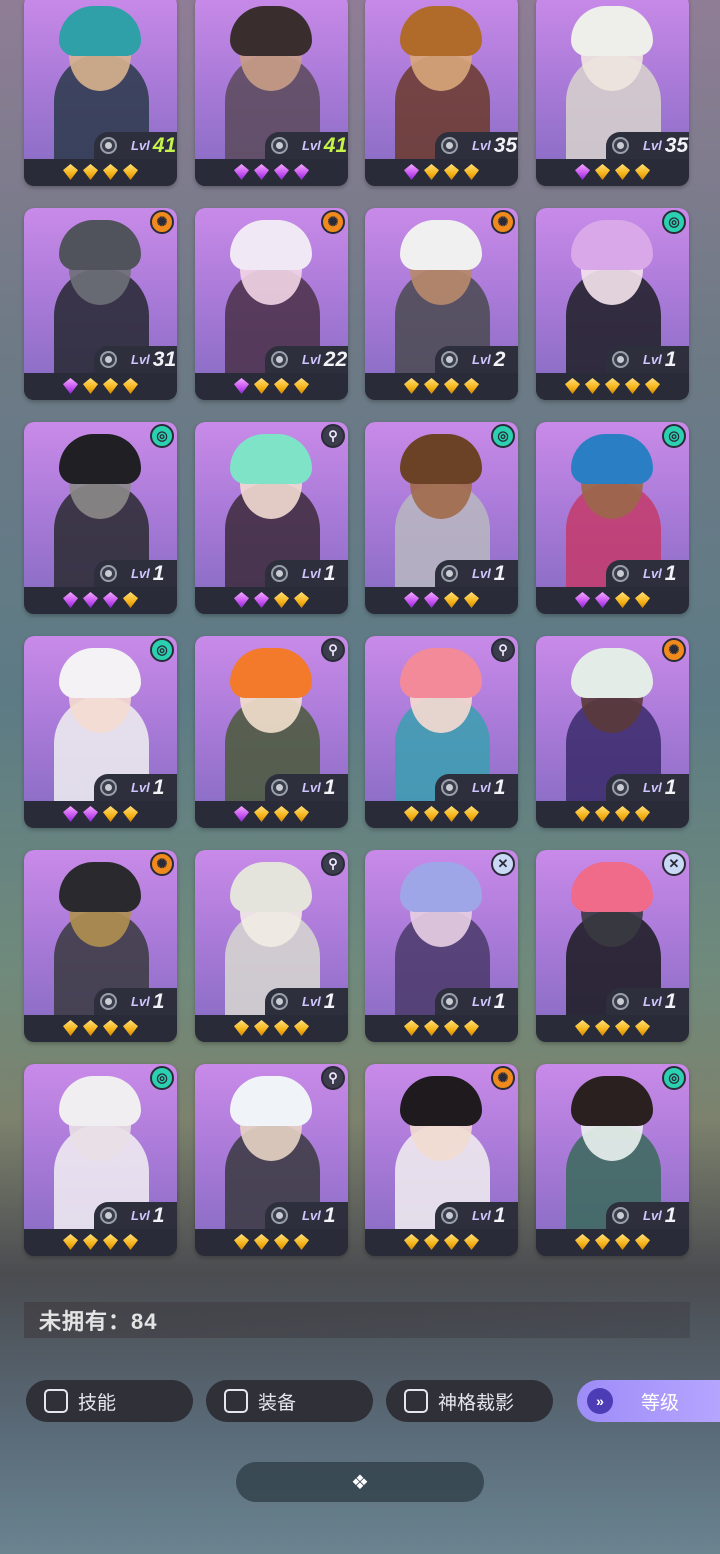 Image resolution: width=720 pixels, height=1554 pixels. I want to click on checkbox-skill, so click(56, 1401).